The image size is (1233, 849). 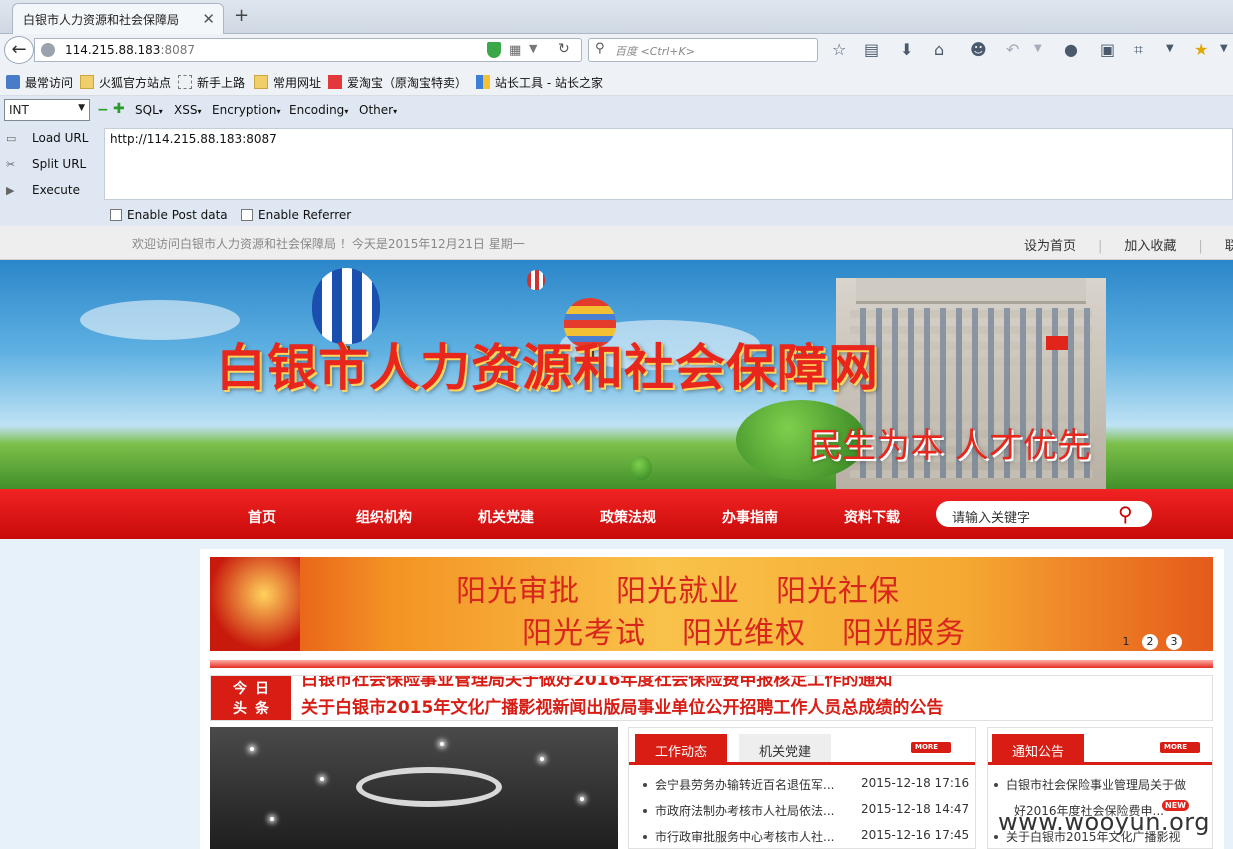 What do you see at coordinates (494, 50) in the screenshot?
I see `shield-icon` at bounding box center [494, 50].